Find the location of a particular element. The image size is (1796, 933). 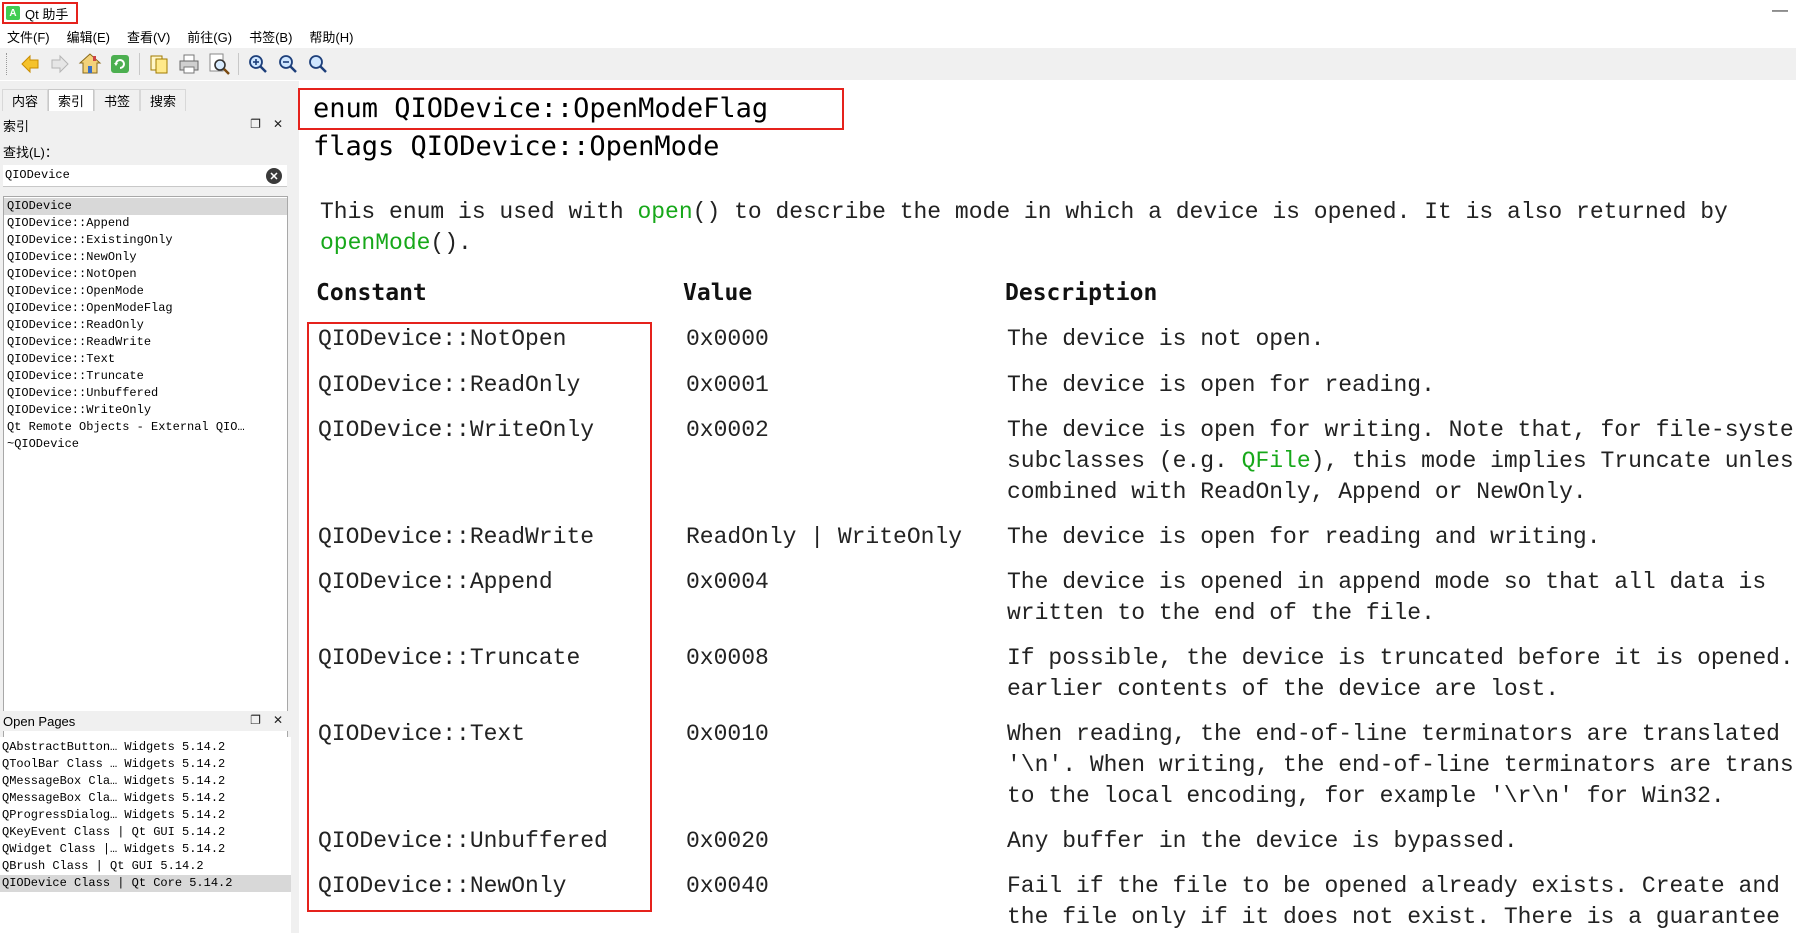

toolbar is located at coordinates (898, 64).